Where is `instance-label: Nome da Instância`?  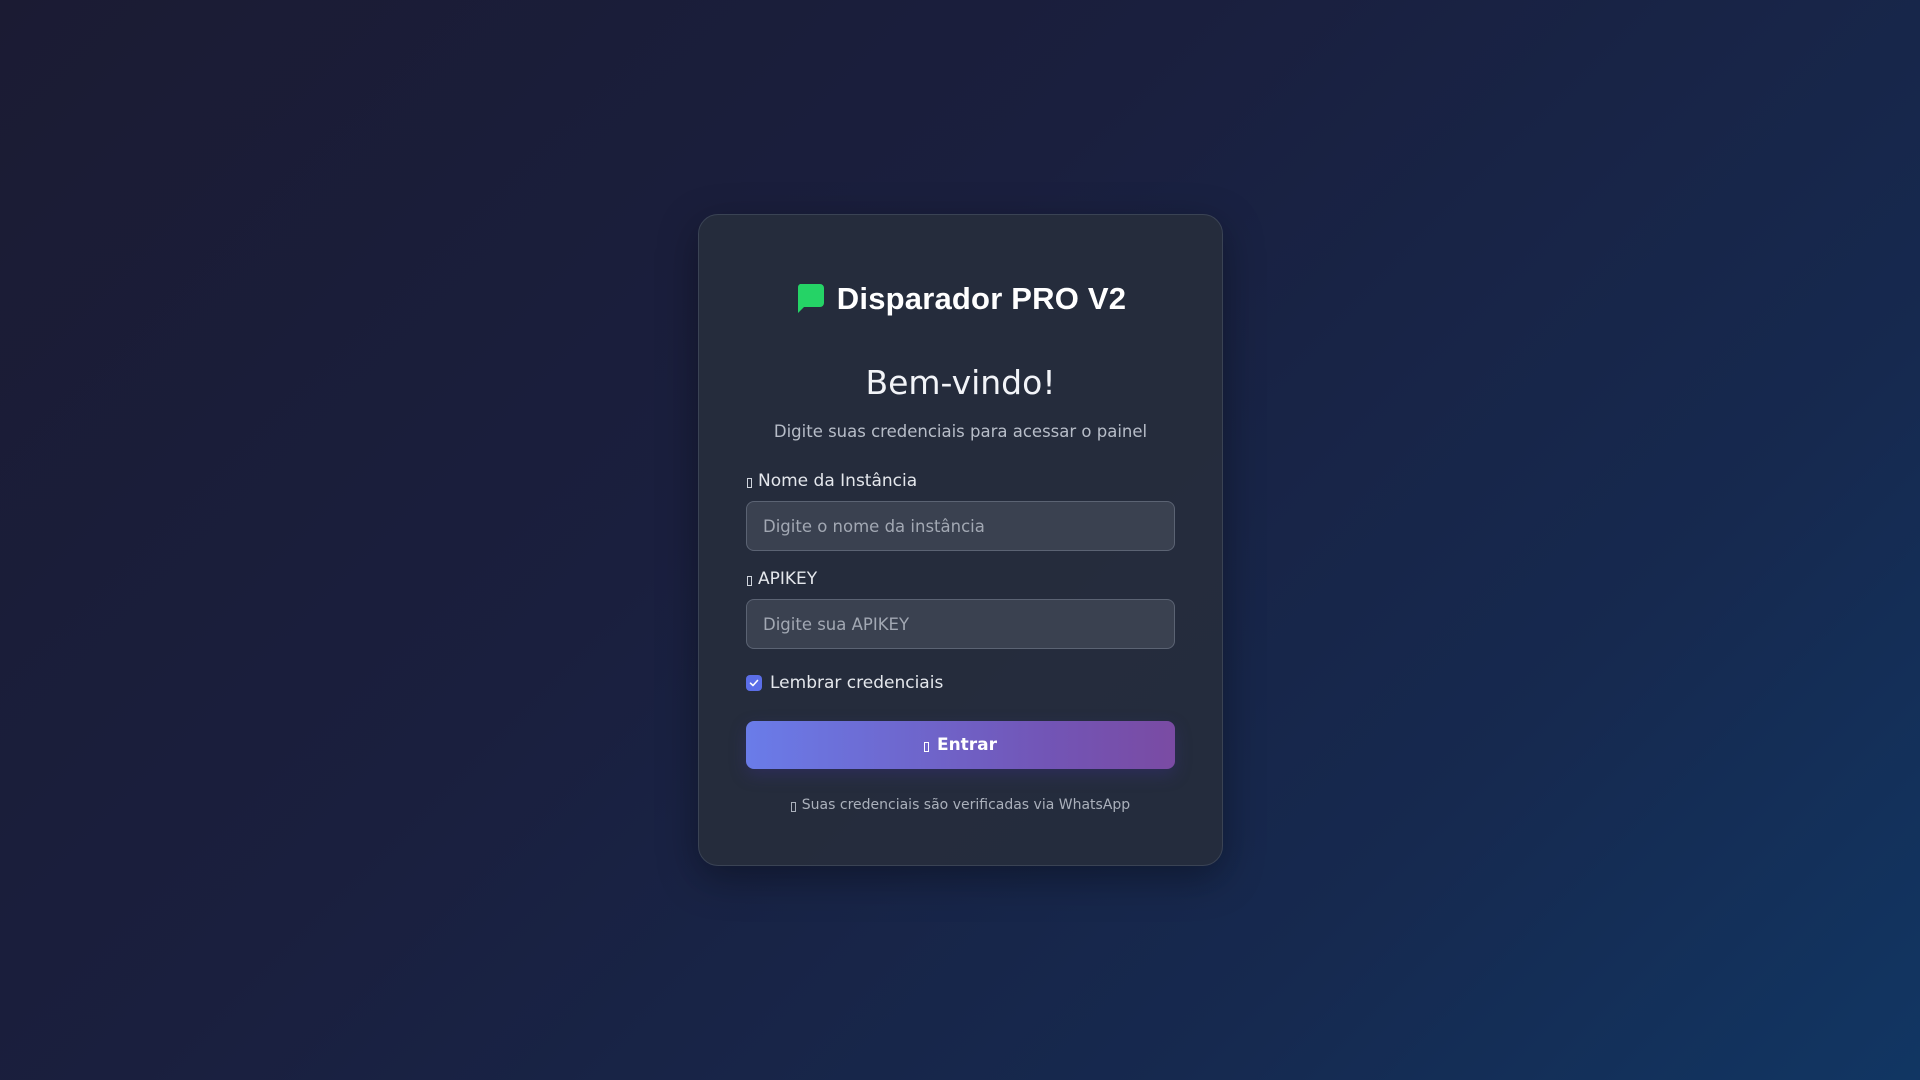 instance-label: Nome da Instância is located at coordinates (832, 481).